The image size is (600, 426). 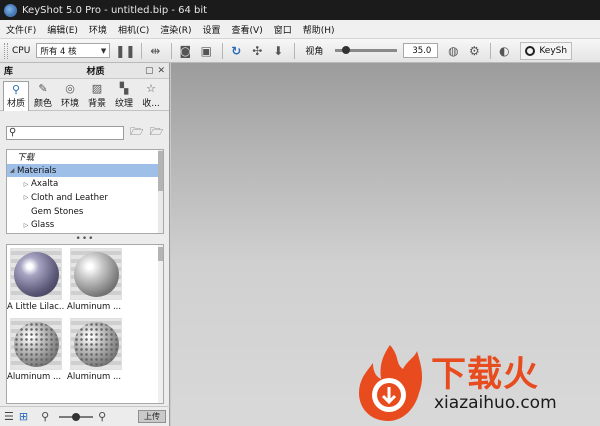 What do you see at coordinates (160, 191) in the screenshot?
I see `tree-scrollbar` at bounding box center [160, 191].